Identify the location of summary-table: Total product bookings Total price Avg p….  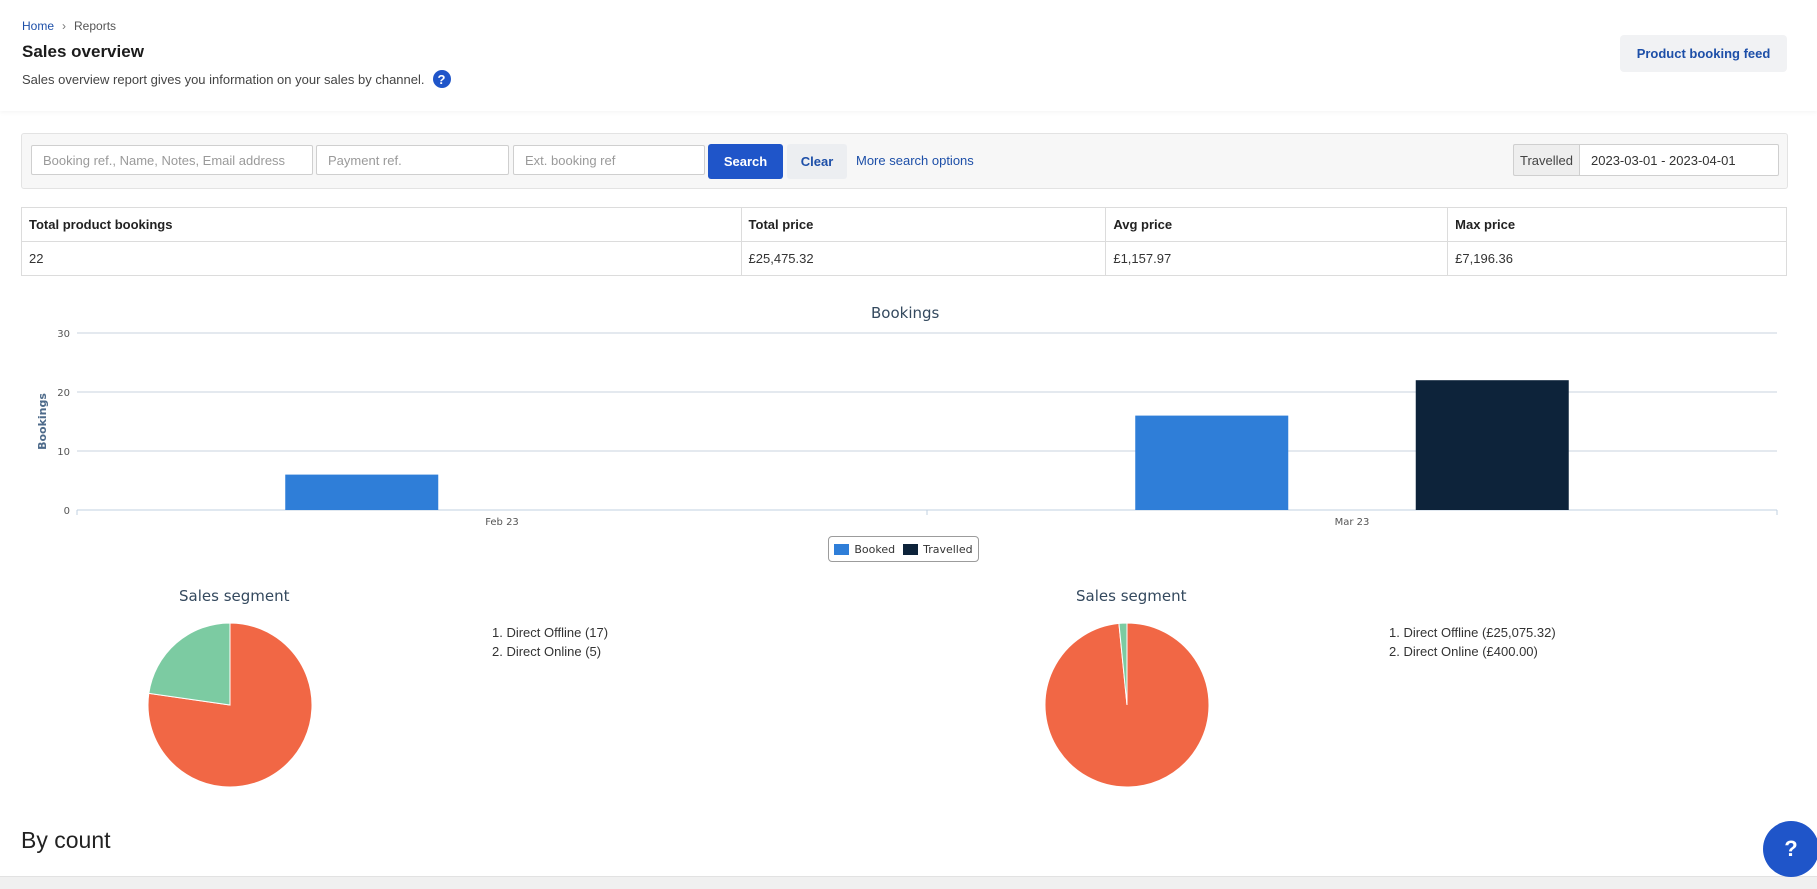
(904, 241).